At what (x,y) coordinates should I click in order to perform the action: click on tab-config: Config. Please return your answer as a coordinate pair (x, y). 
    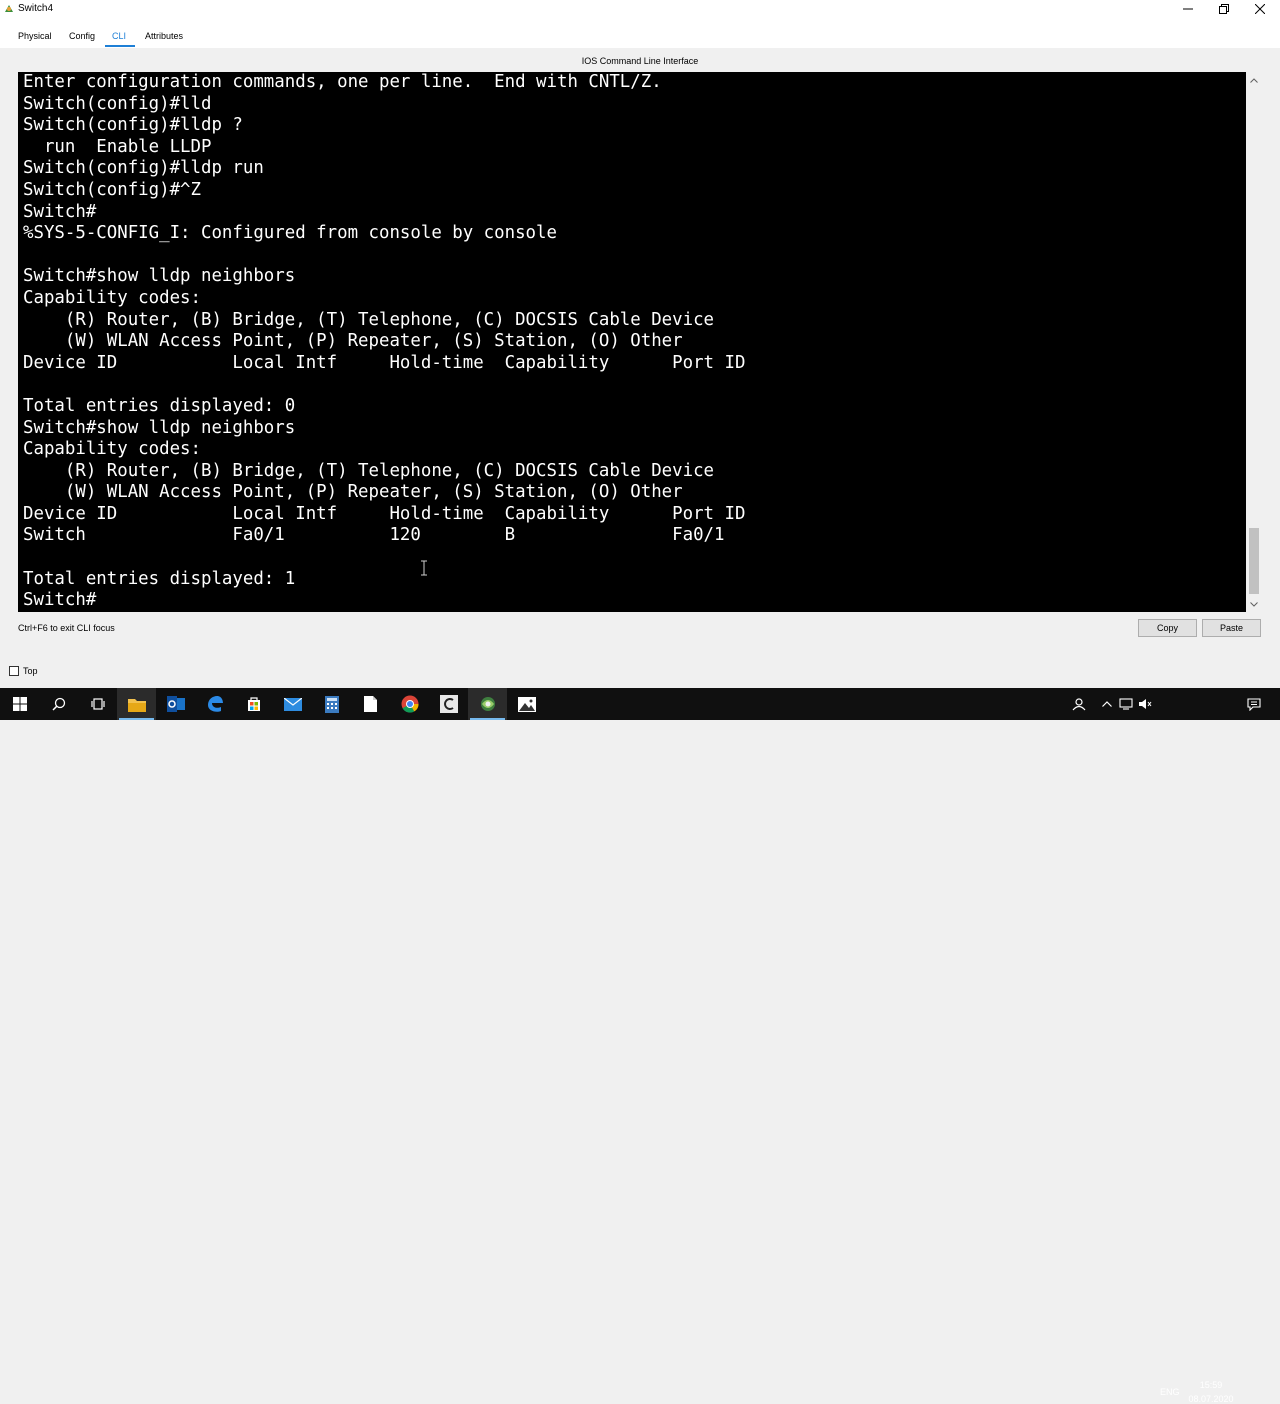
    Looking at the image, I should click on (82, 36).